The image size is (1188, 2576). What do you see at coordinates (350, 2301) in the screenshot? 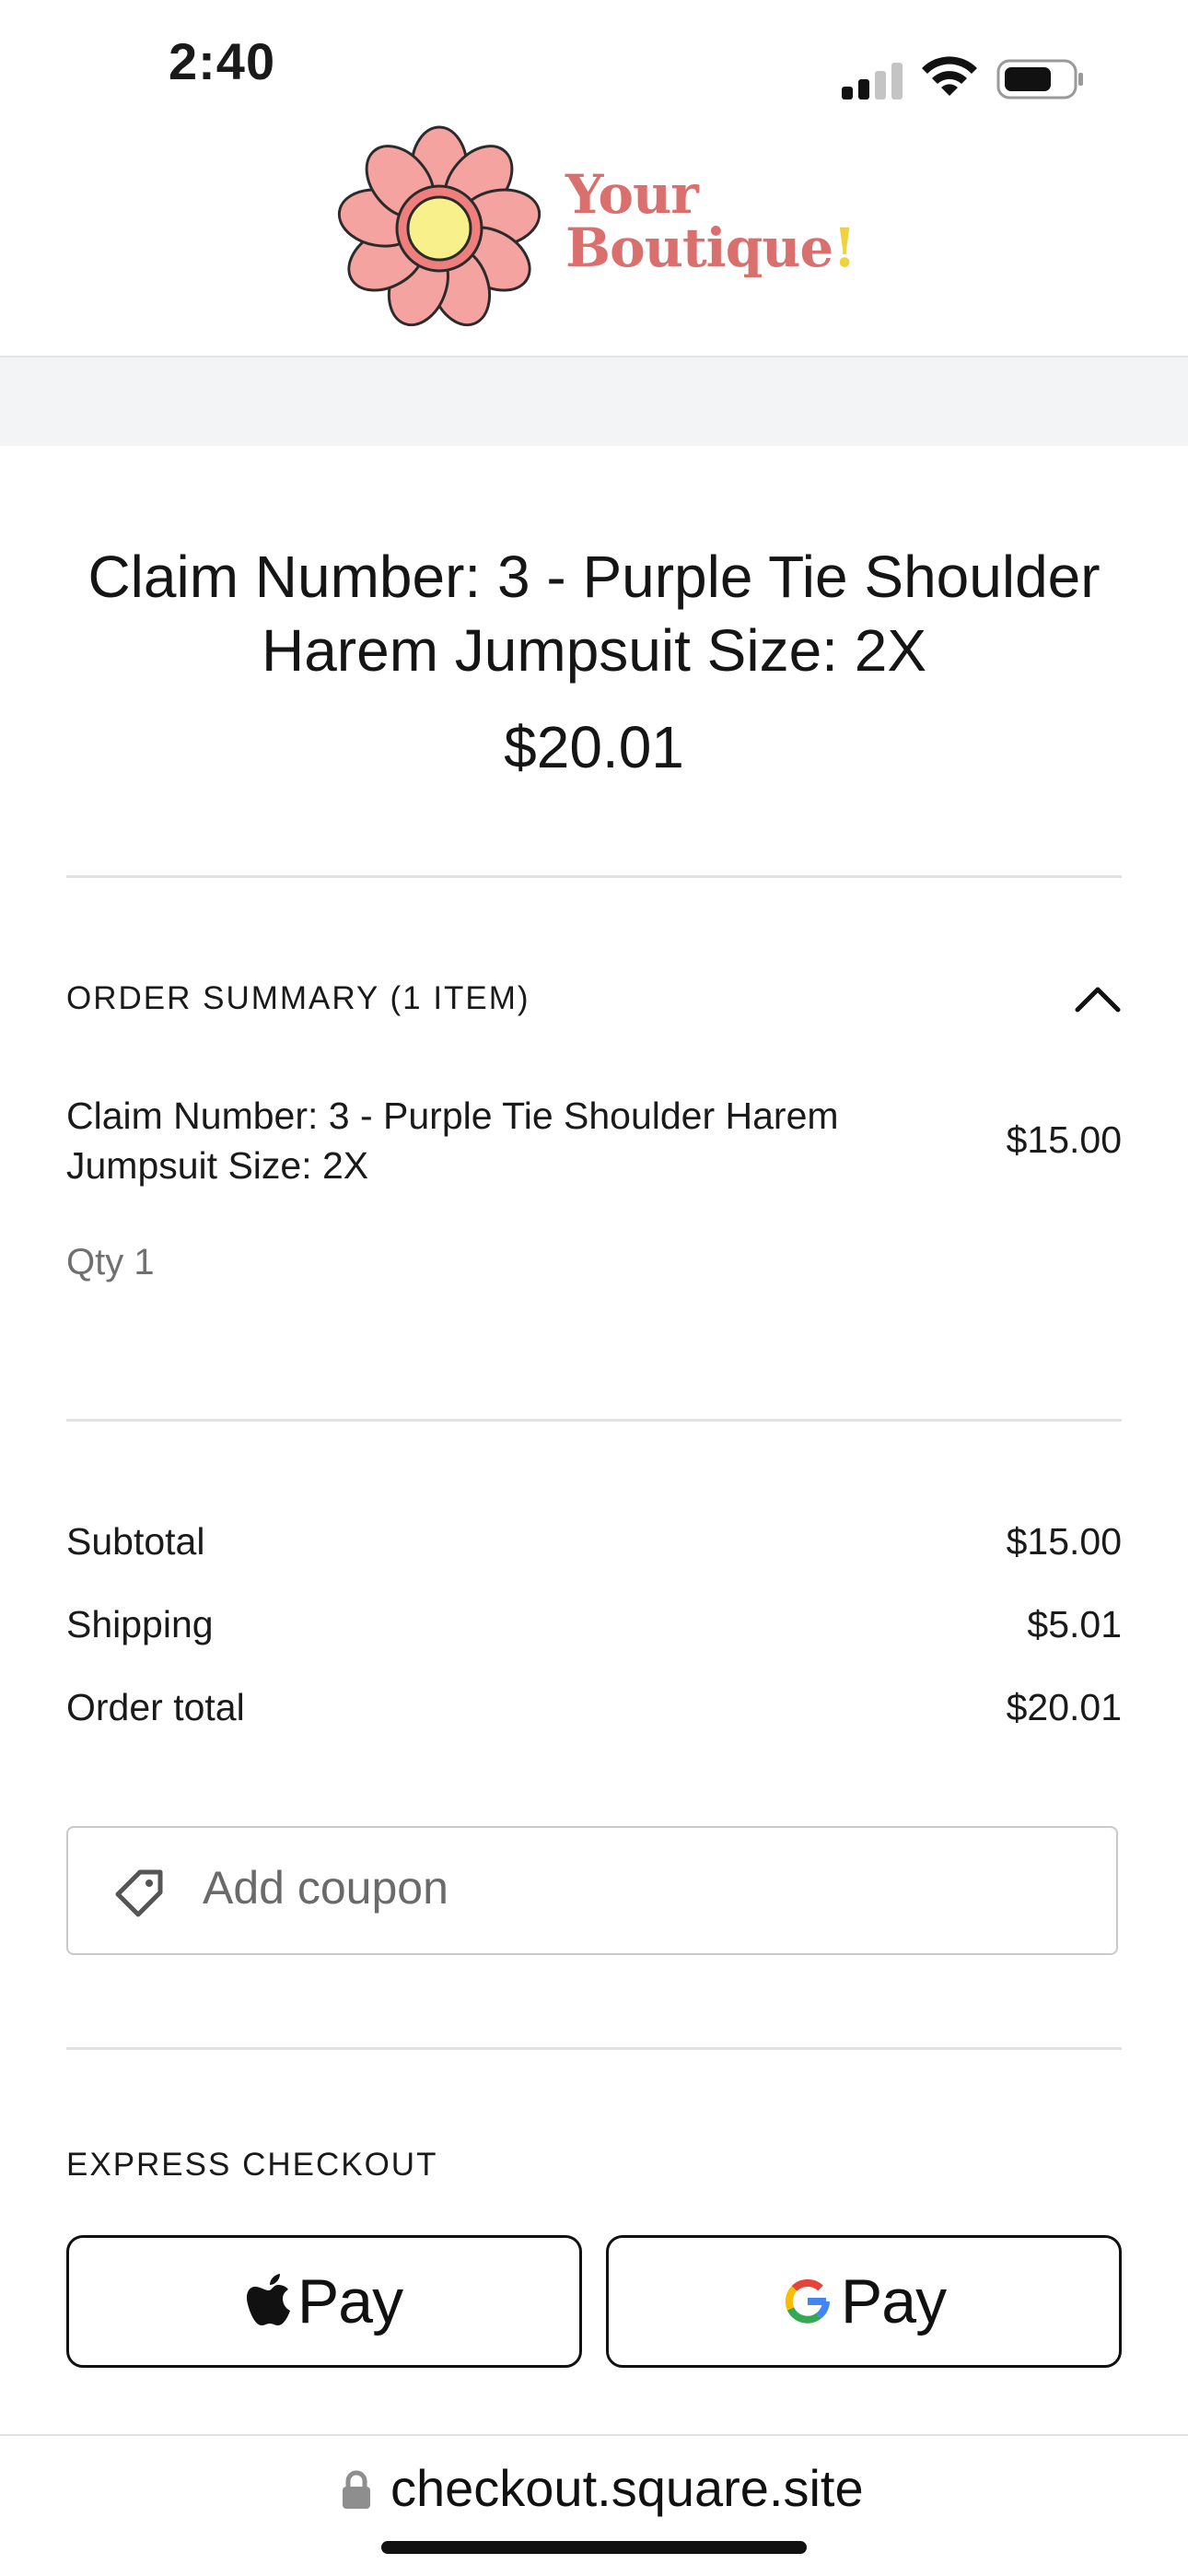
I see `apple-pay-label: Pay` at bounding box center [350, 2301].